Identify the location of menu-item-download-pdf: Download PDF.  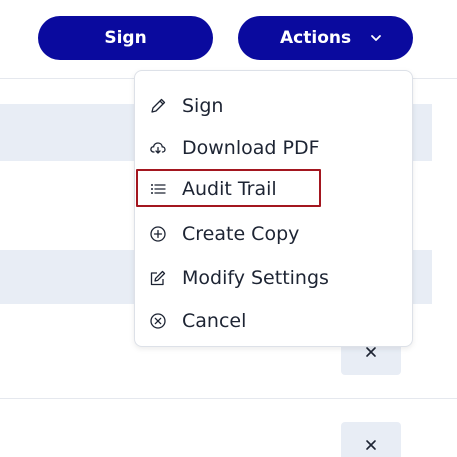
(273, 148).